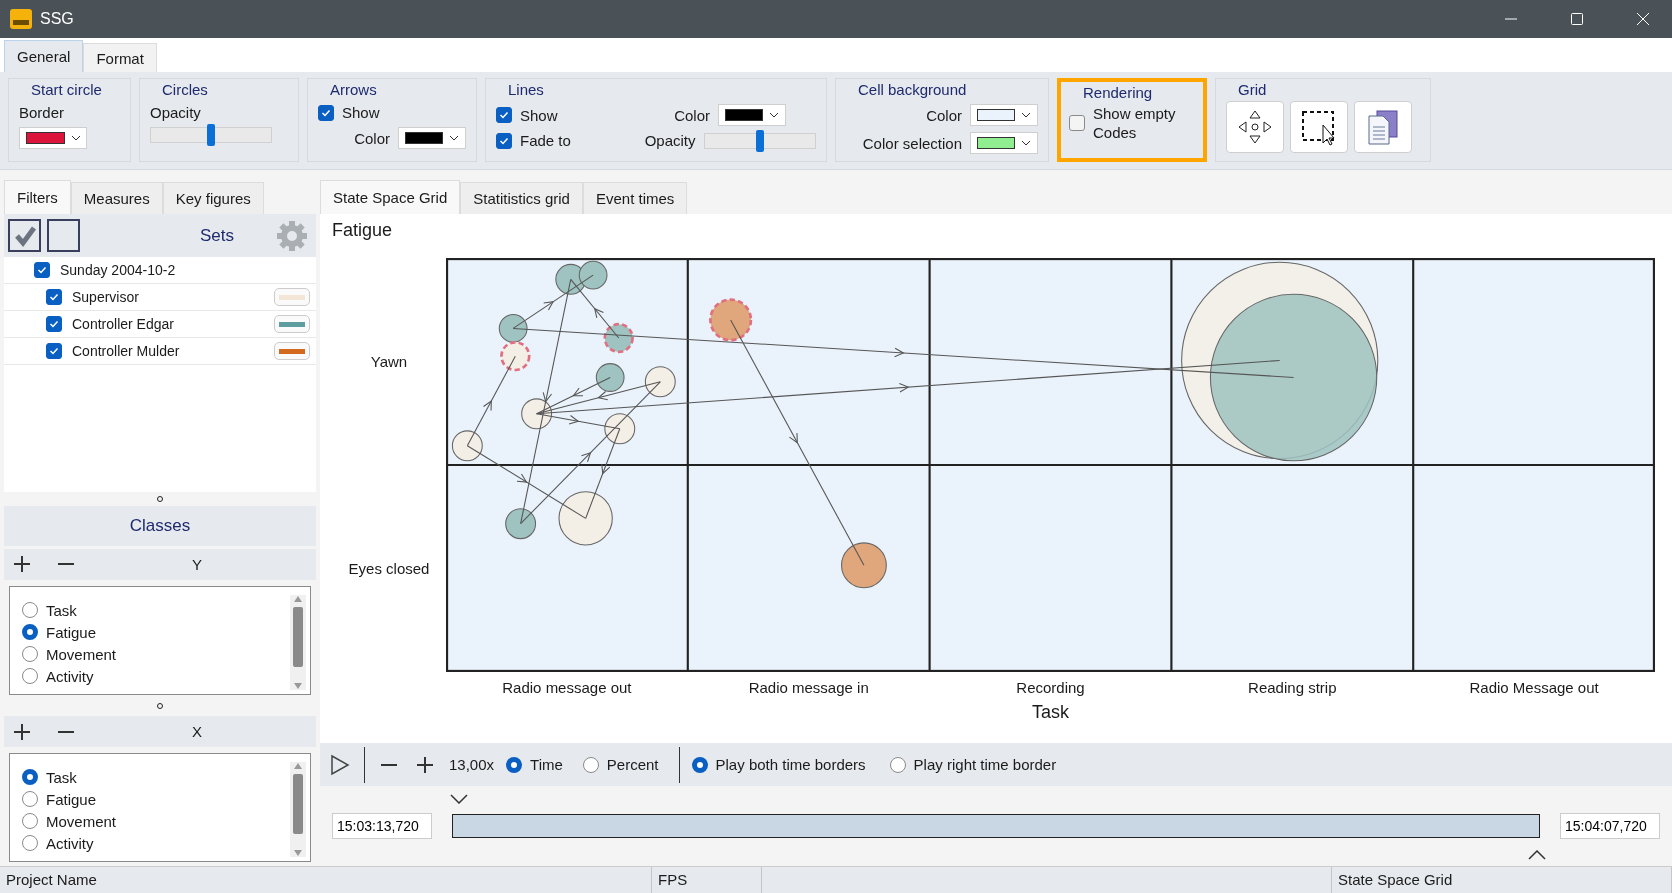 The width and height of the screenshot is (1672, 893). I want to click on panel-title: Sets, so click(216, 235).